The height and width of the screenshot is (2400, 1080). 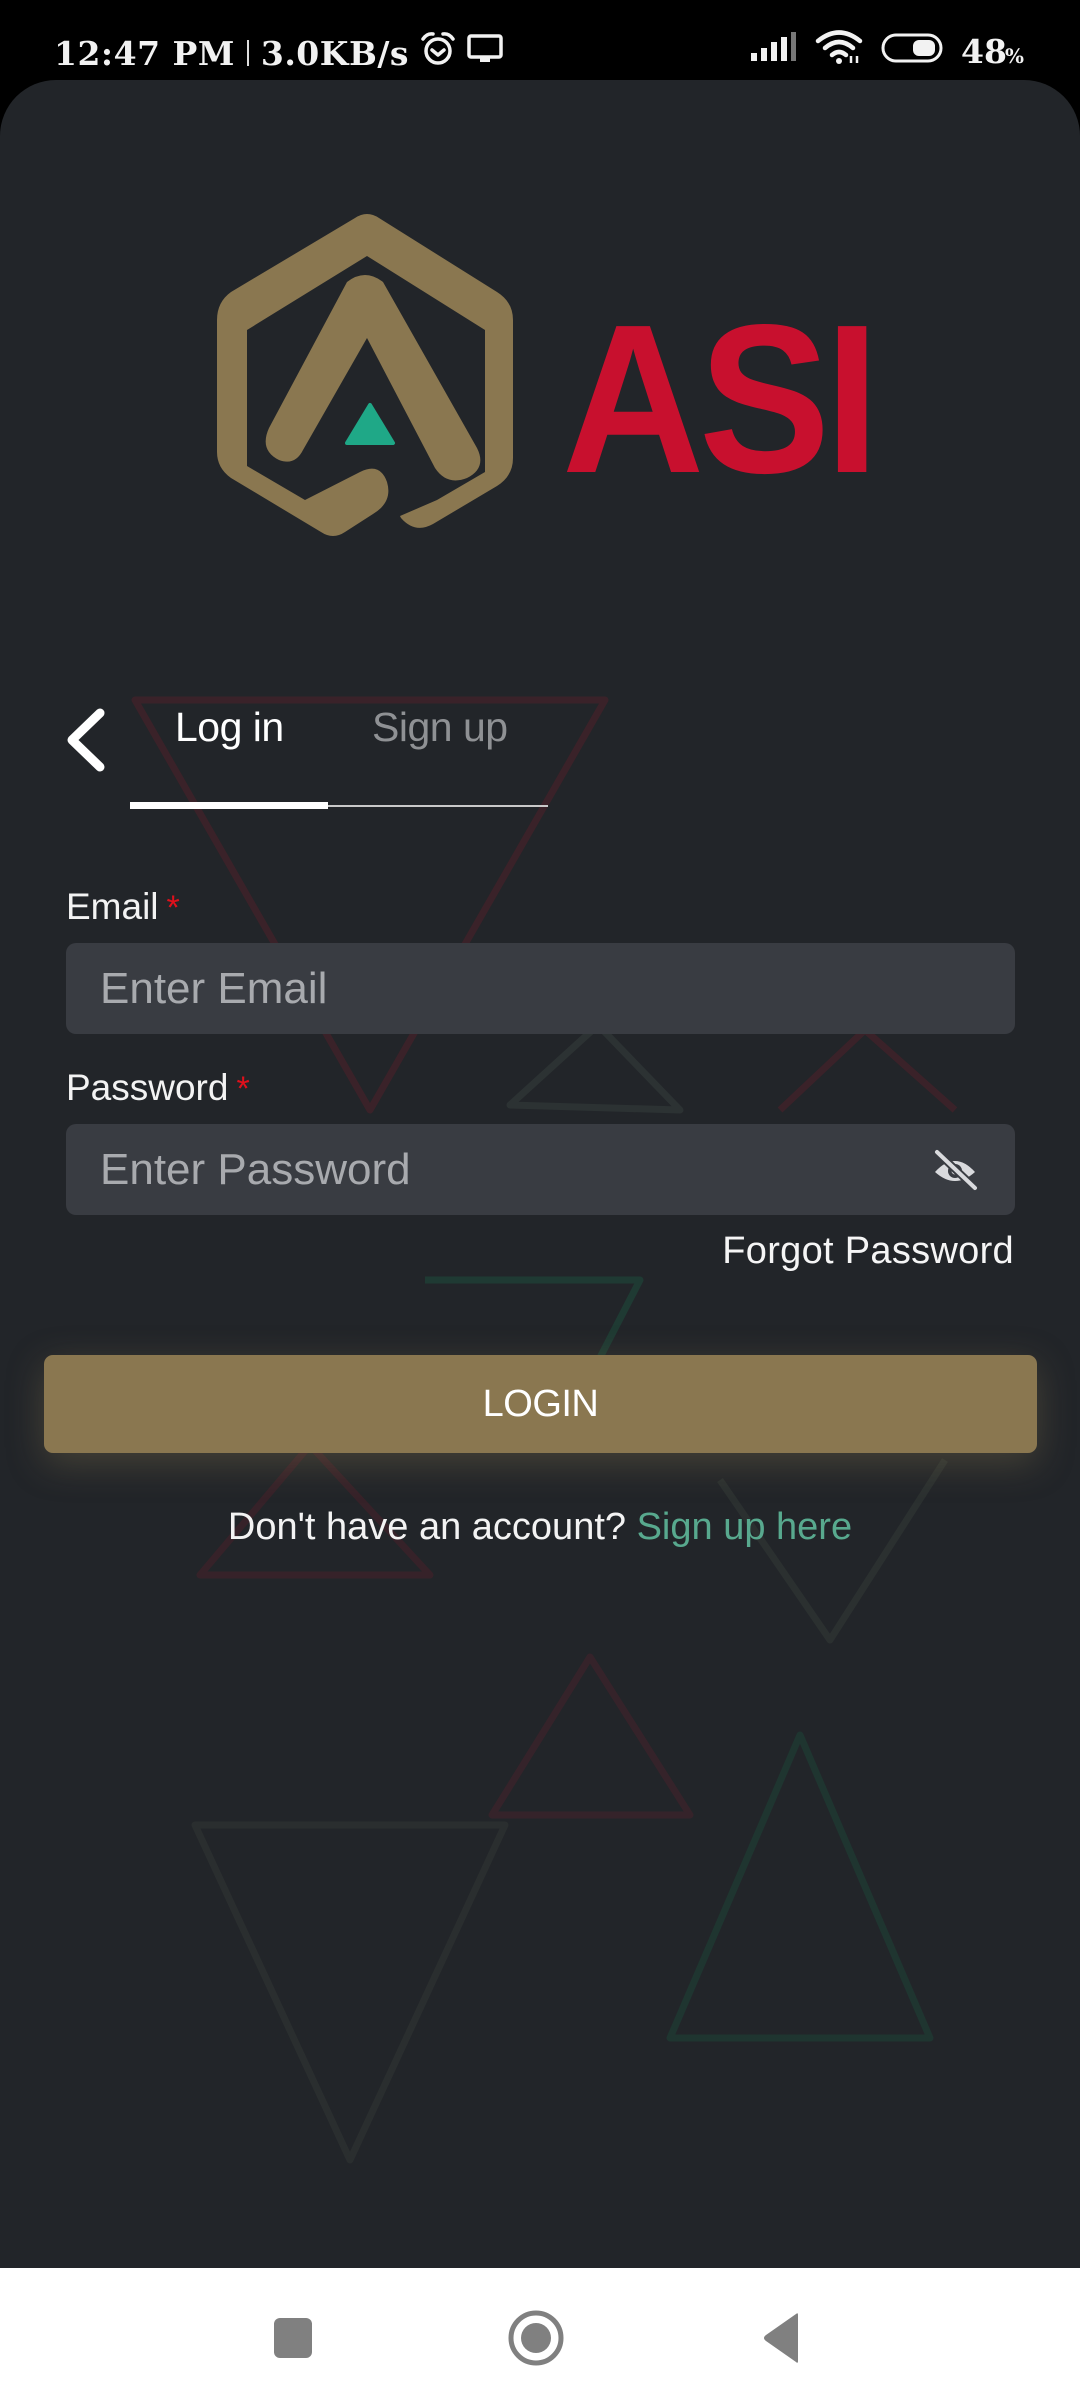 I want to click on tab-signup: Sign up, so click(x=440, y=727).